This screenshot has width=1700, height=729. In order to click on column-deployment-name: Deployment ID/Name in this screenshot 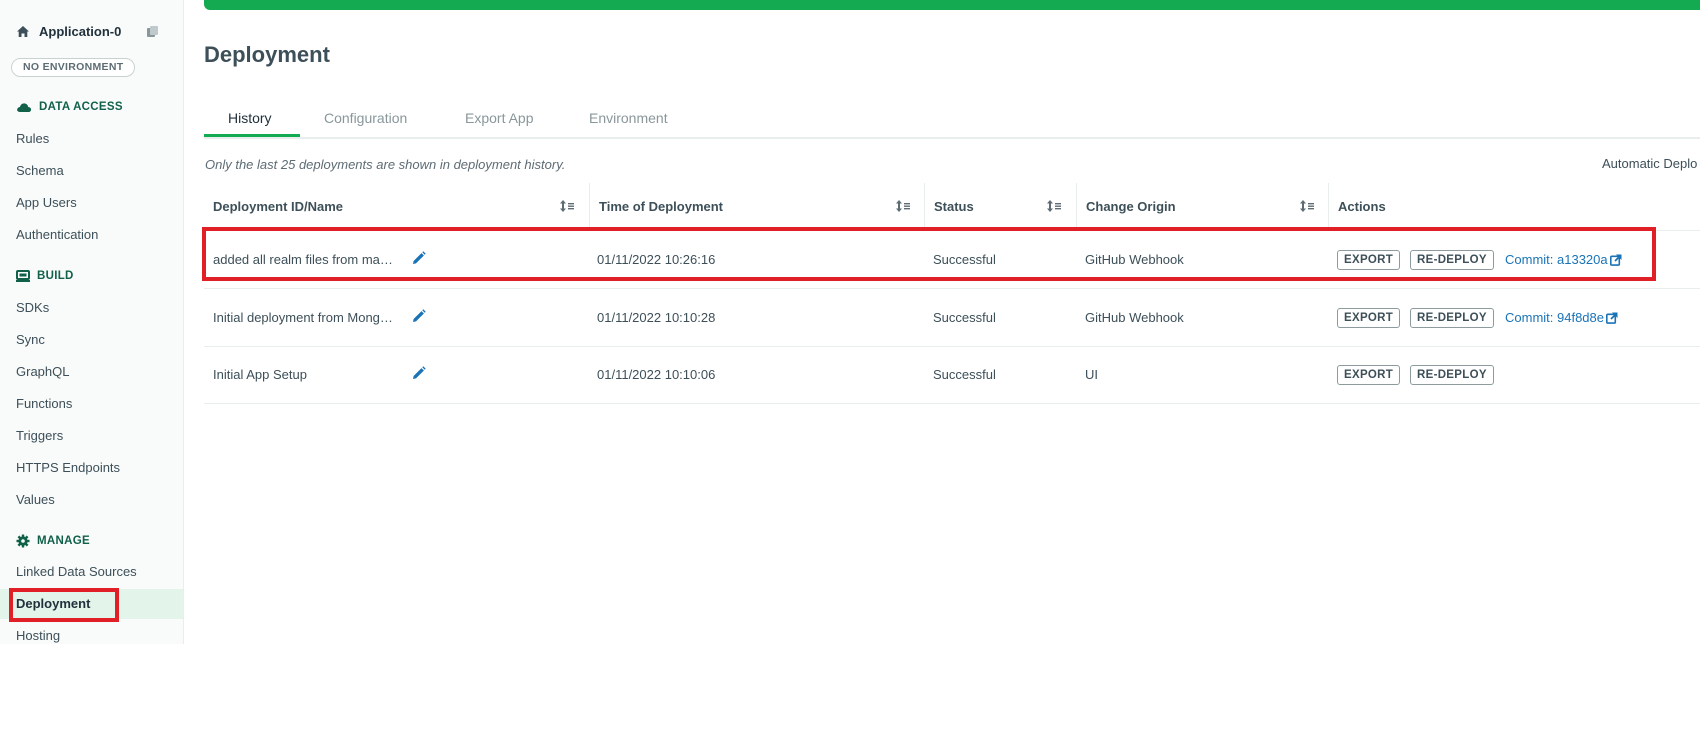, I will do `click(396, 206)`.